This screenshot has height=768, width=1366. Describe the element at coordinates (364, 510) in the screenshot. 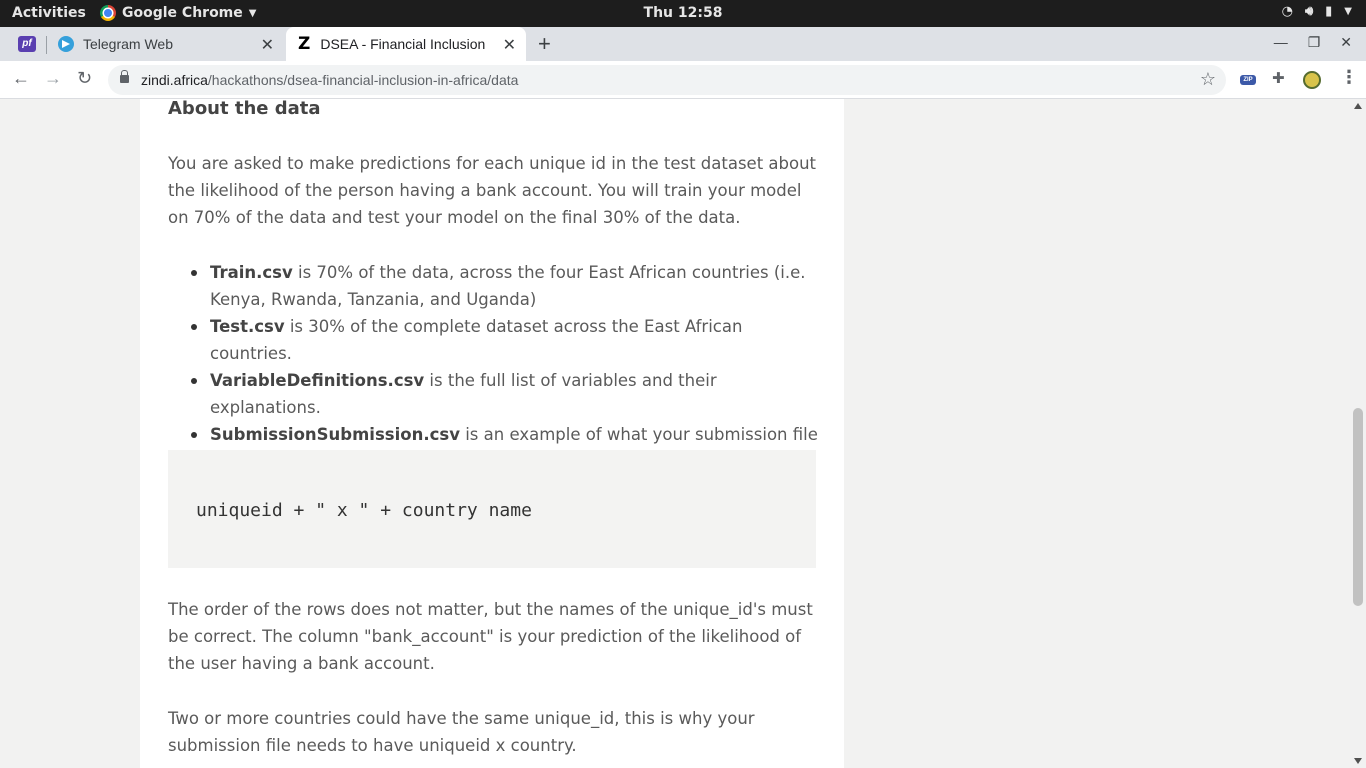

I see `code-text: uniqueid + " x " + country name` at that location.